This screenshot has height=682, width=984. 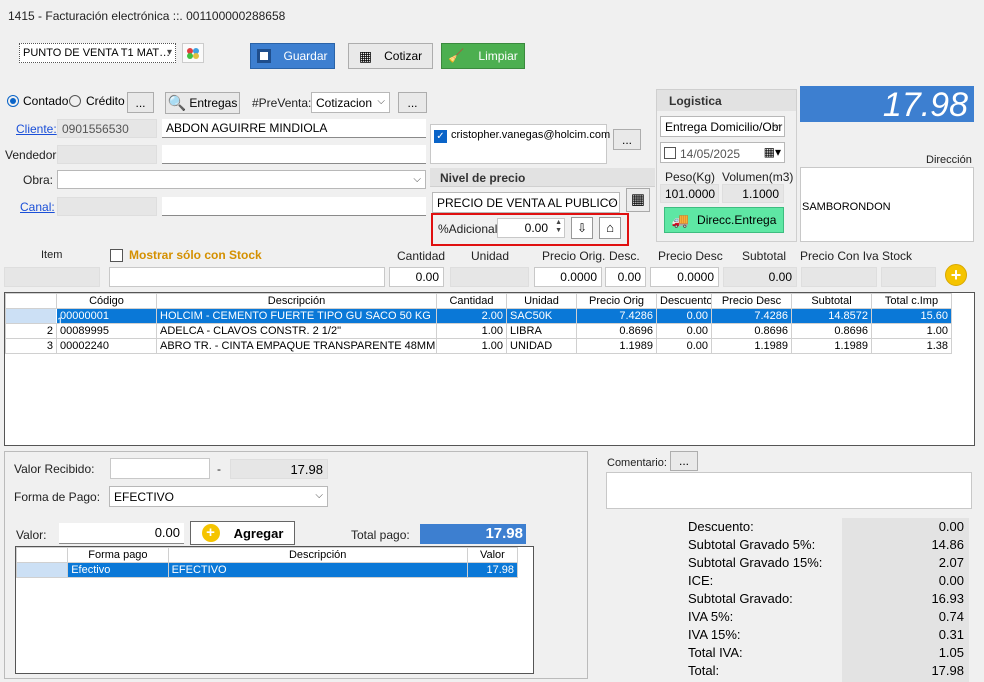 What do you see at coordinates (294, 154) in the screenshot?
I see `vendedor-name` at bounding box center [294, 154].